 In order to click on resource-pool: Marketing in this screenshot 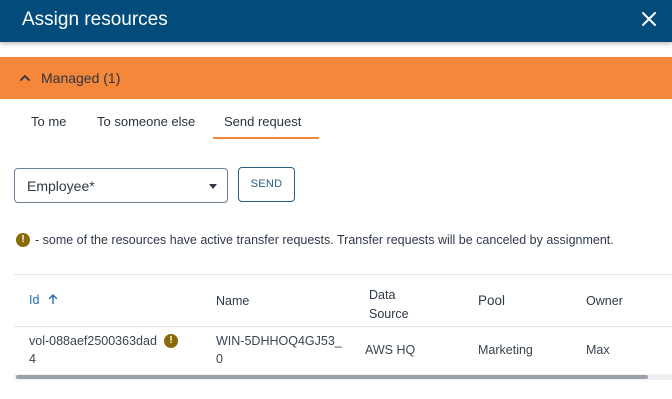, I will do `click(505, 350)`.